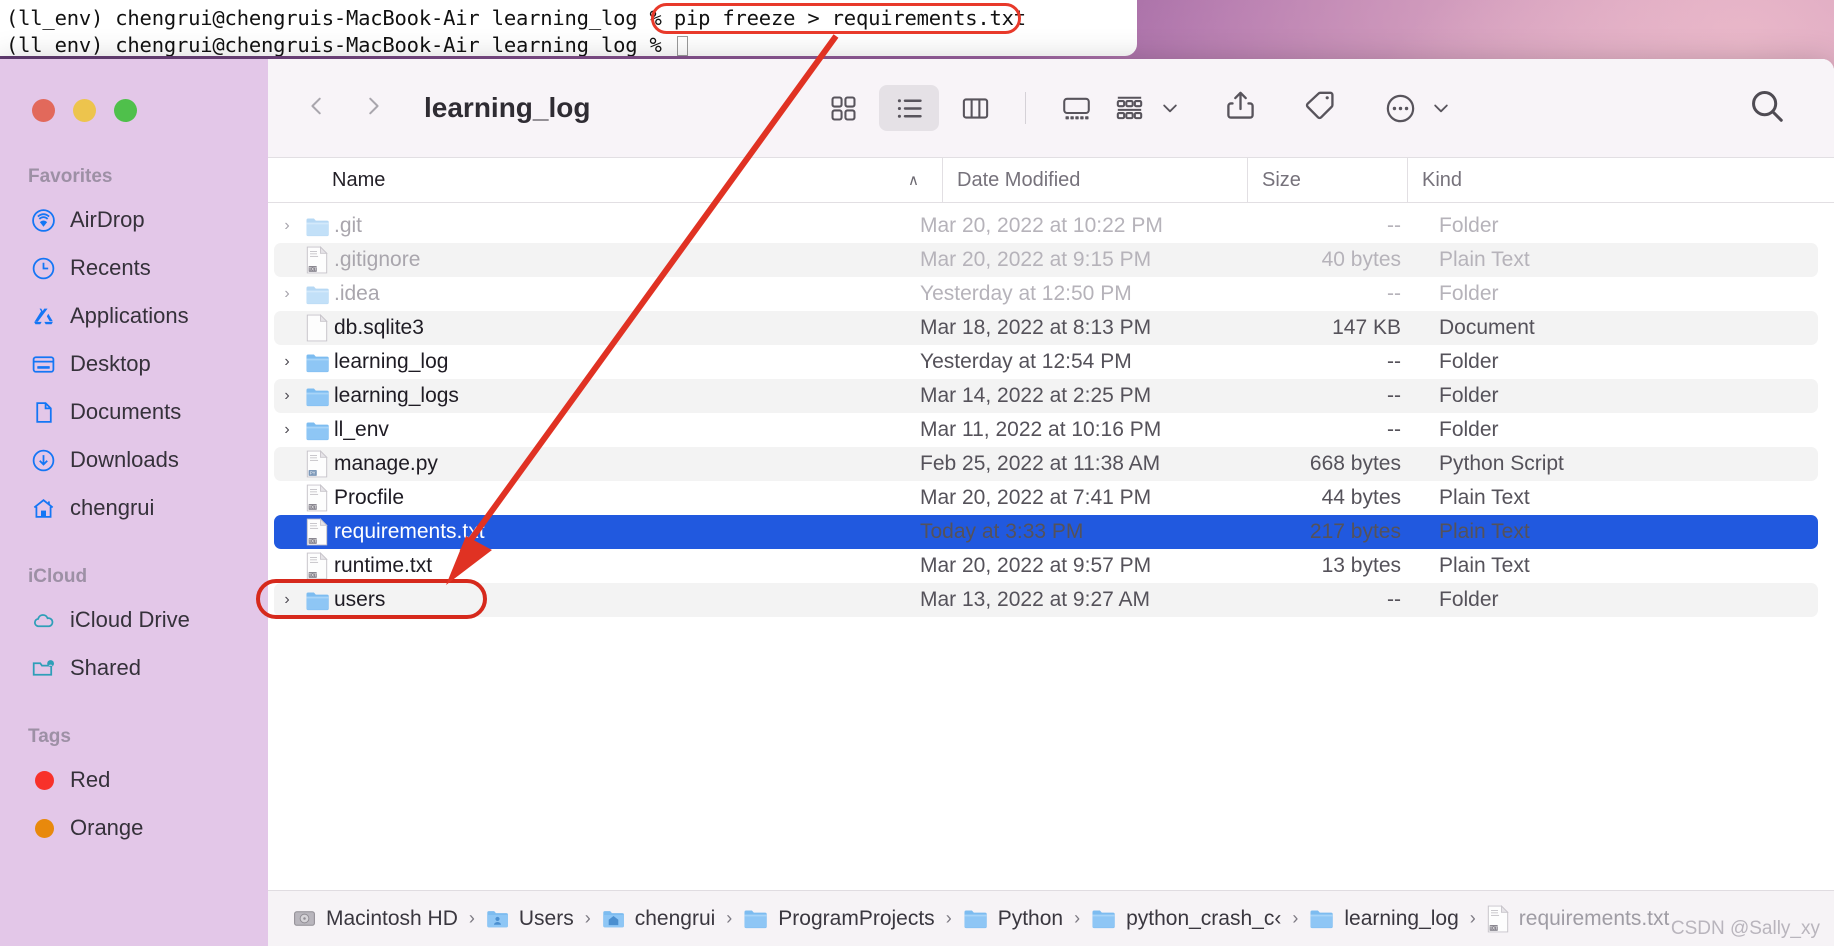 The image size is (1834, 946). Describe the element at coordinates (925, 180) in the screenshot. I see `sort-arrow-icon: ∧` at that location.